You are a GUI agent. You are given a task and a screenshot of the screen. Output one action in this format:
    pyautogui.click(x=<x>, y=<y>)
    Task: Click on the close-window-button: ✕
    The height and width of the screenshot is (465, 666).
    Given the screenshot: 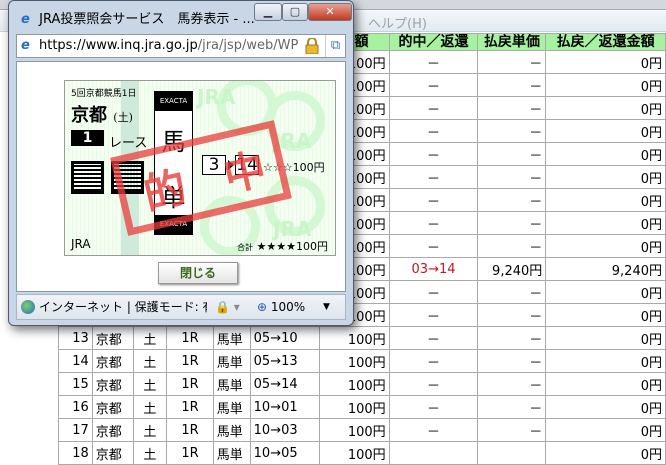 What is the action you would take?
    pyautogui.click(x=330, y=12)
    